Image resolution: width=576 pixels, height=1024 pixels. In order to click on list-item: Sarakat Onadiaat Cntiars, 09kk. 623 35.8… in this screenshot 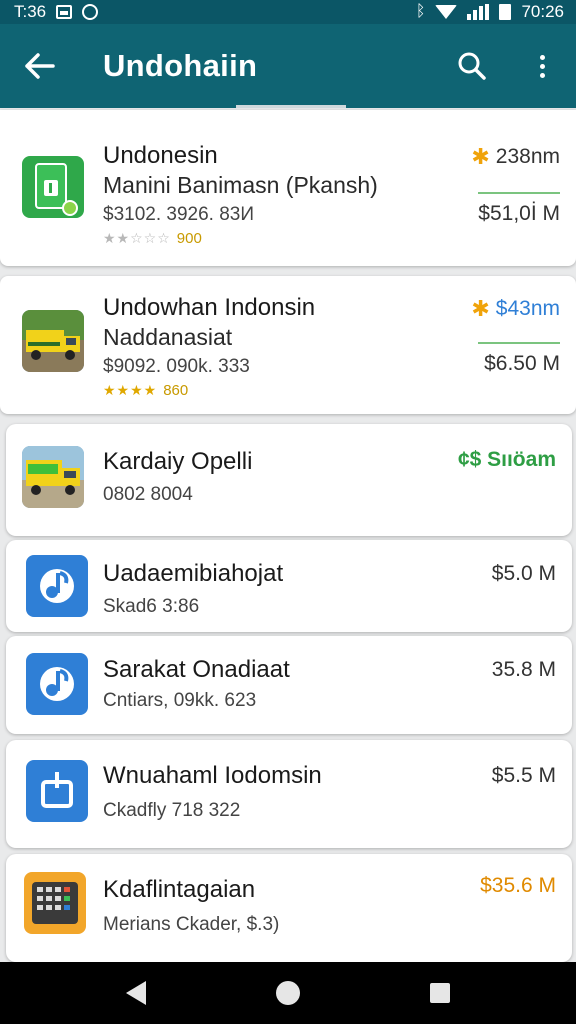, I will do `click(289, 685)`.